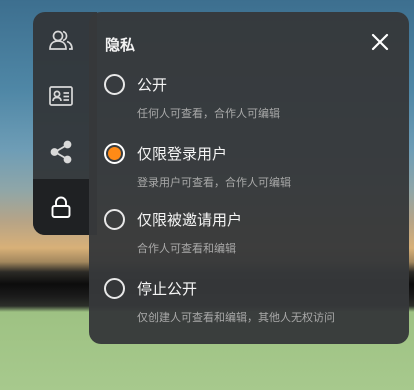  Describe the element at coordinates (236, 317) in the screenshot. I see `option-description: 仅创建人可查看和编辑，其他人无权访问` at that location.